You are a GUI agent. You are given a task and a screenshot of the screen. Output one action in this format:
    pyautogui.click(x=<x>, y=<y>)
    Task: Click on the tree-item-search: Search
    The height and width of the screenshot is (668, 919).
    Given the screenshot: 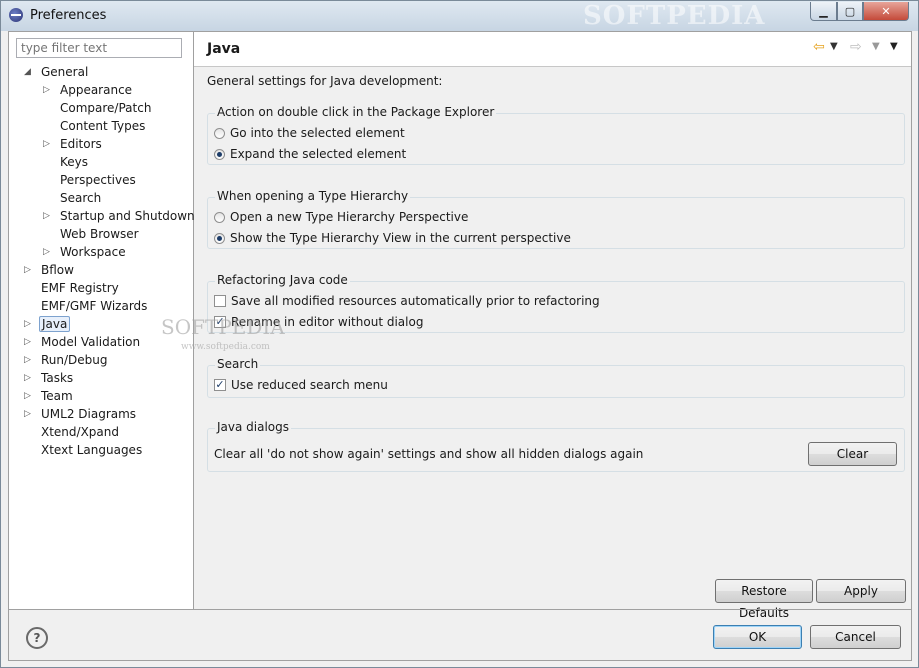 What is the action you would take?
    pyautogui.click(x=80, y=198)
    